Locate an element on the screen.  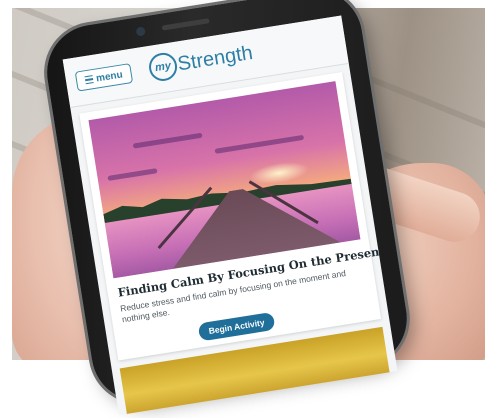
mystrength-logo: my Strength is located at coordinates (201, 61).